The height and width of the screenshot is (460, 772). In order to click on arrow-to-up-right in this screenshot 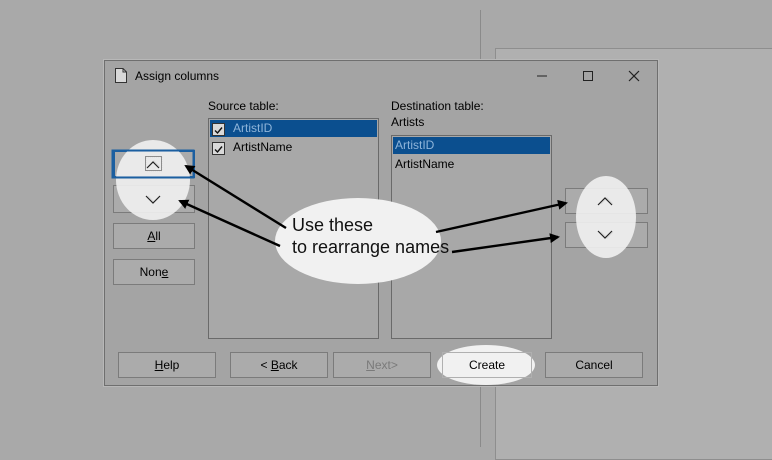, I will do `click(501, 216)`.